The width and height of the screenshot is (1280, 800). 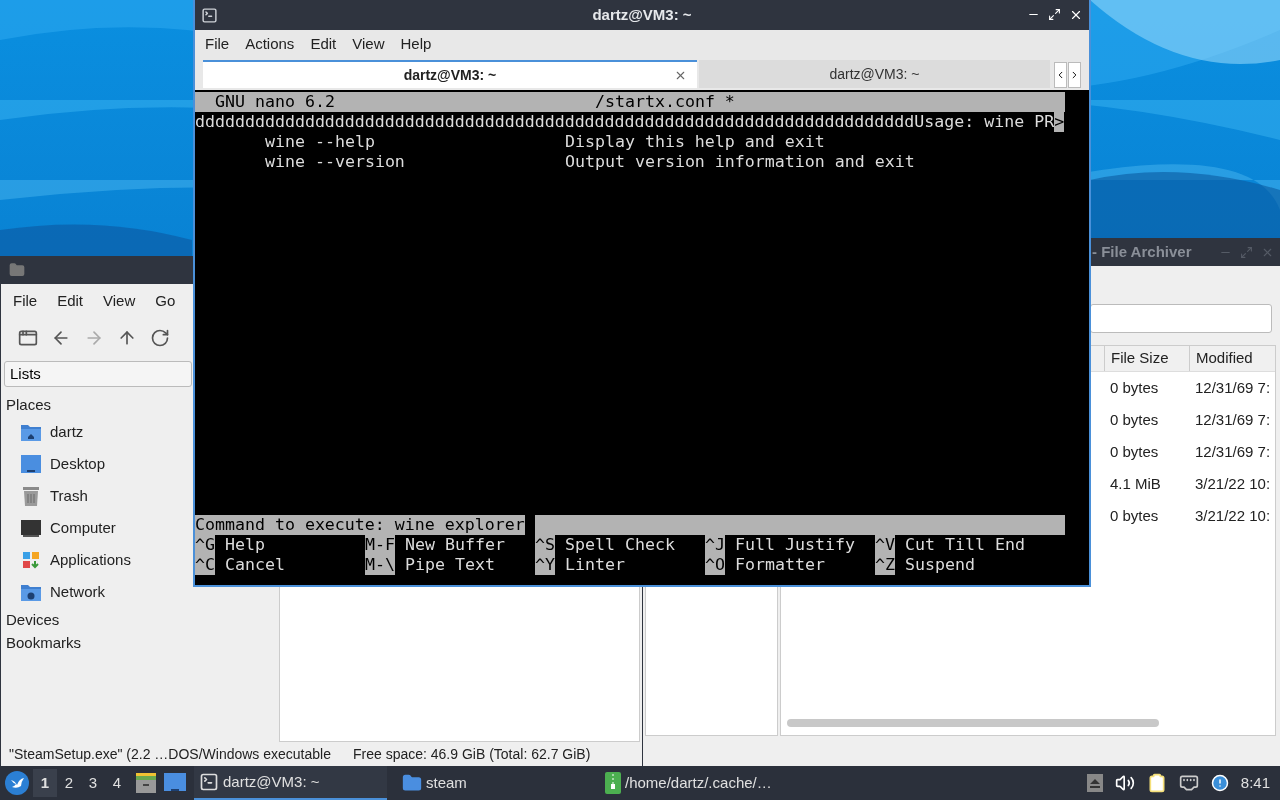 I want to click on side-pane-select: Lists, so click(x=98, y=374).